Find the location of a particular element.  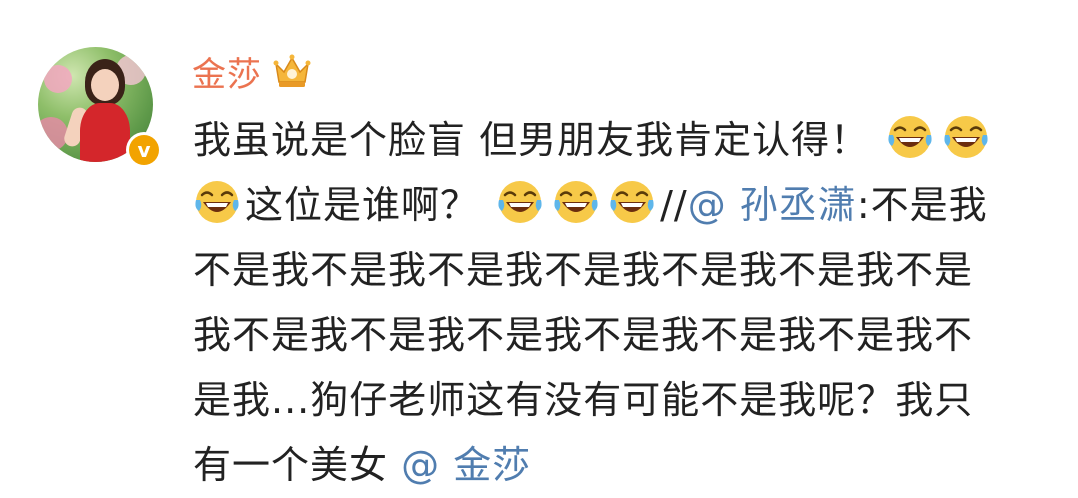

mention-link: @ 孙丞潇 is located at coordinates (772, 205).